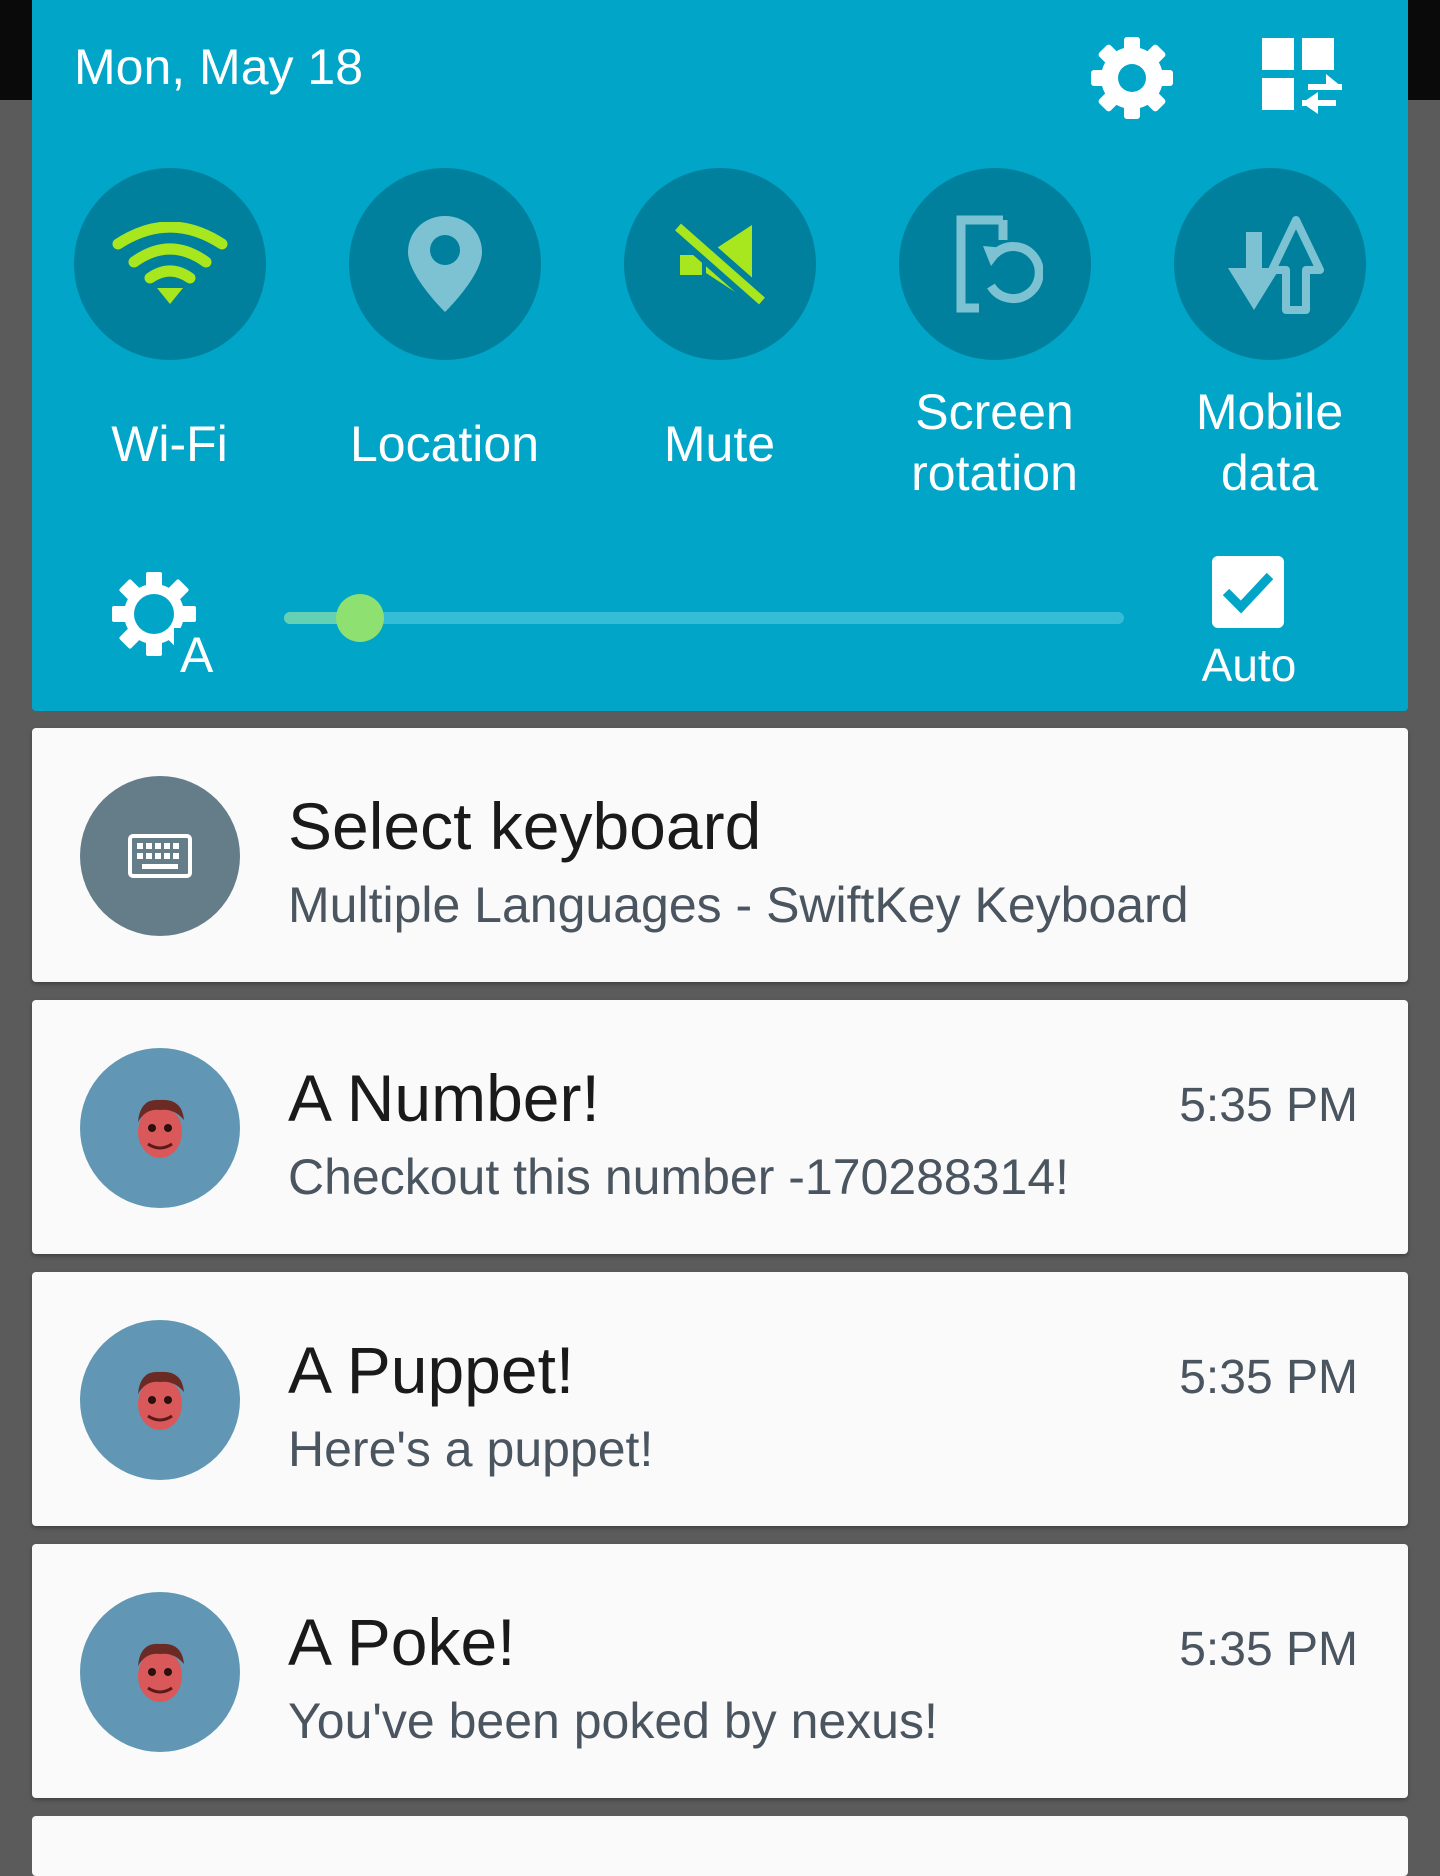  I want to click on auto-brightness-icon: A, so click(168, 624).